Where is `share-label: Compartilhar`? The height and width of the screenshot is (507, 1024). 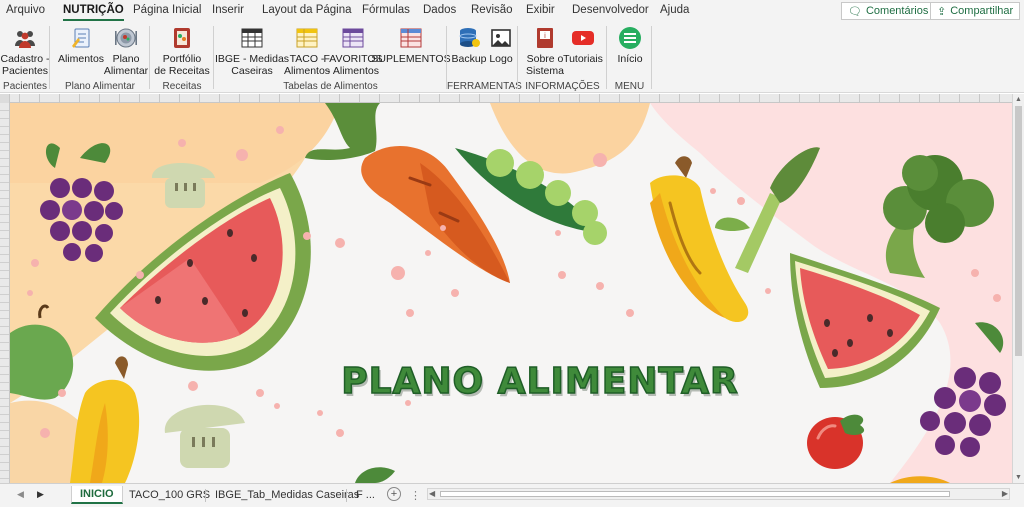 share-label: Compartilhar is located at coordinates (982, 11).